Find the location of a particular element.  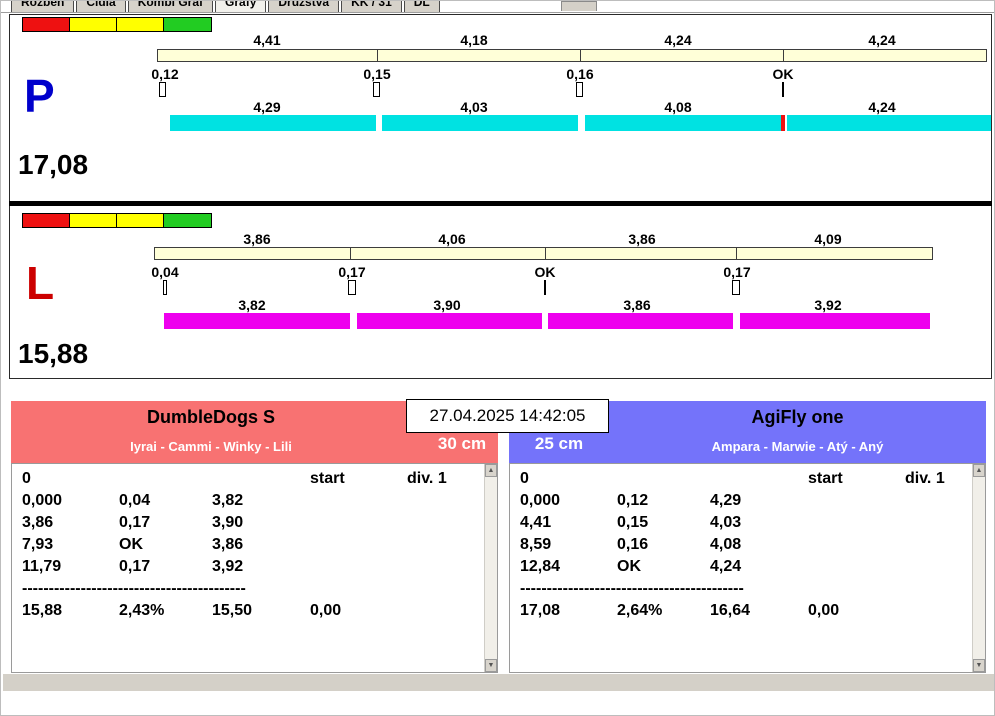

table-row: 12,84 OK 4,24 is located at coordinates (747, 567).